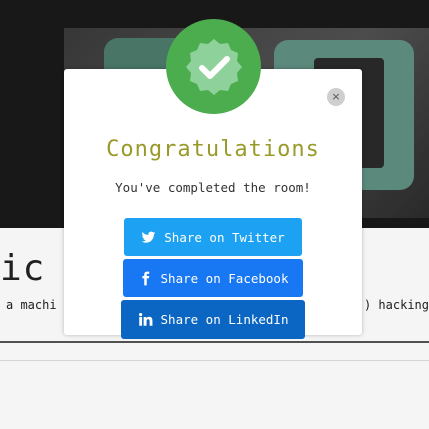 The height and width of the screenshot is (429, 429). Describe the element at coordinates (213, 66) in the screenshot. I see `check-badge-icon` at that location.